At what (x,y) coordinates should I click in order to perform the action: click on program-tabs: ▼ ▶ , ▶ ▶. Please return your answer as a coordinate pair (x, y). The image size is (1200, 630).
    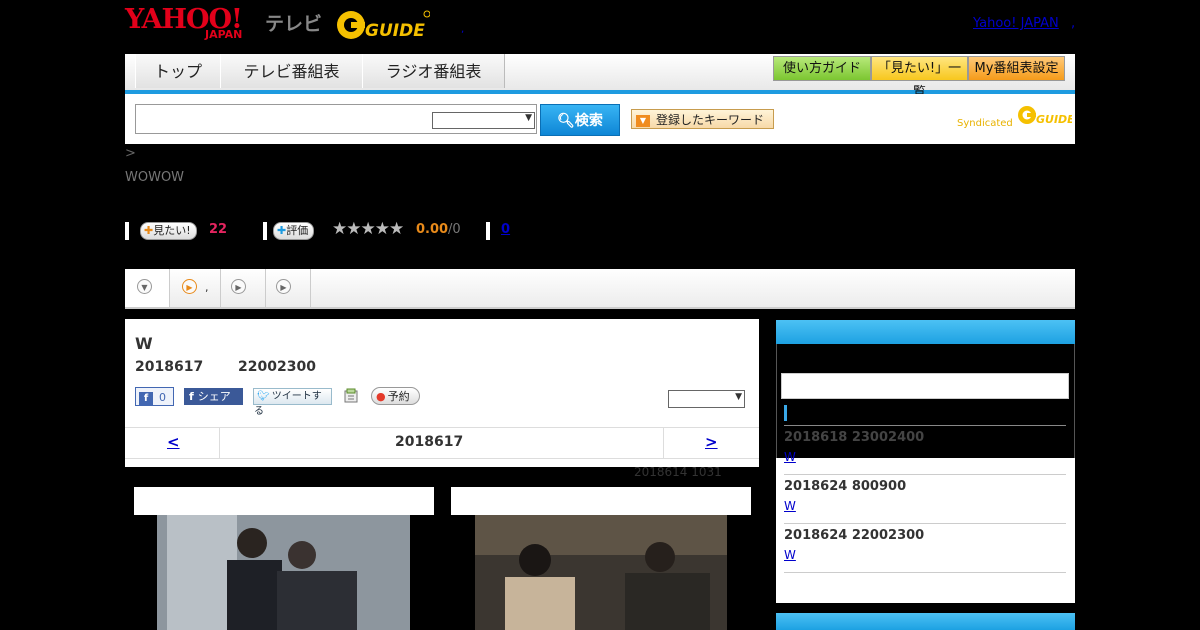
    Looking at the image, I should click on (600, 289).